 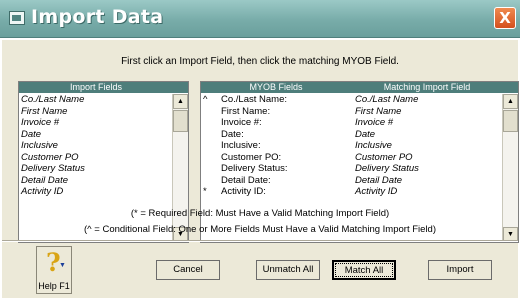 I want to click on matching-field-value: Invoice #, so click(x=374, y=122).